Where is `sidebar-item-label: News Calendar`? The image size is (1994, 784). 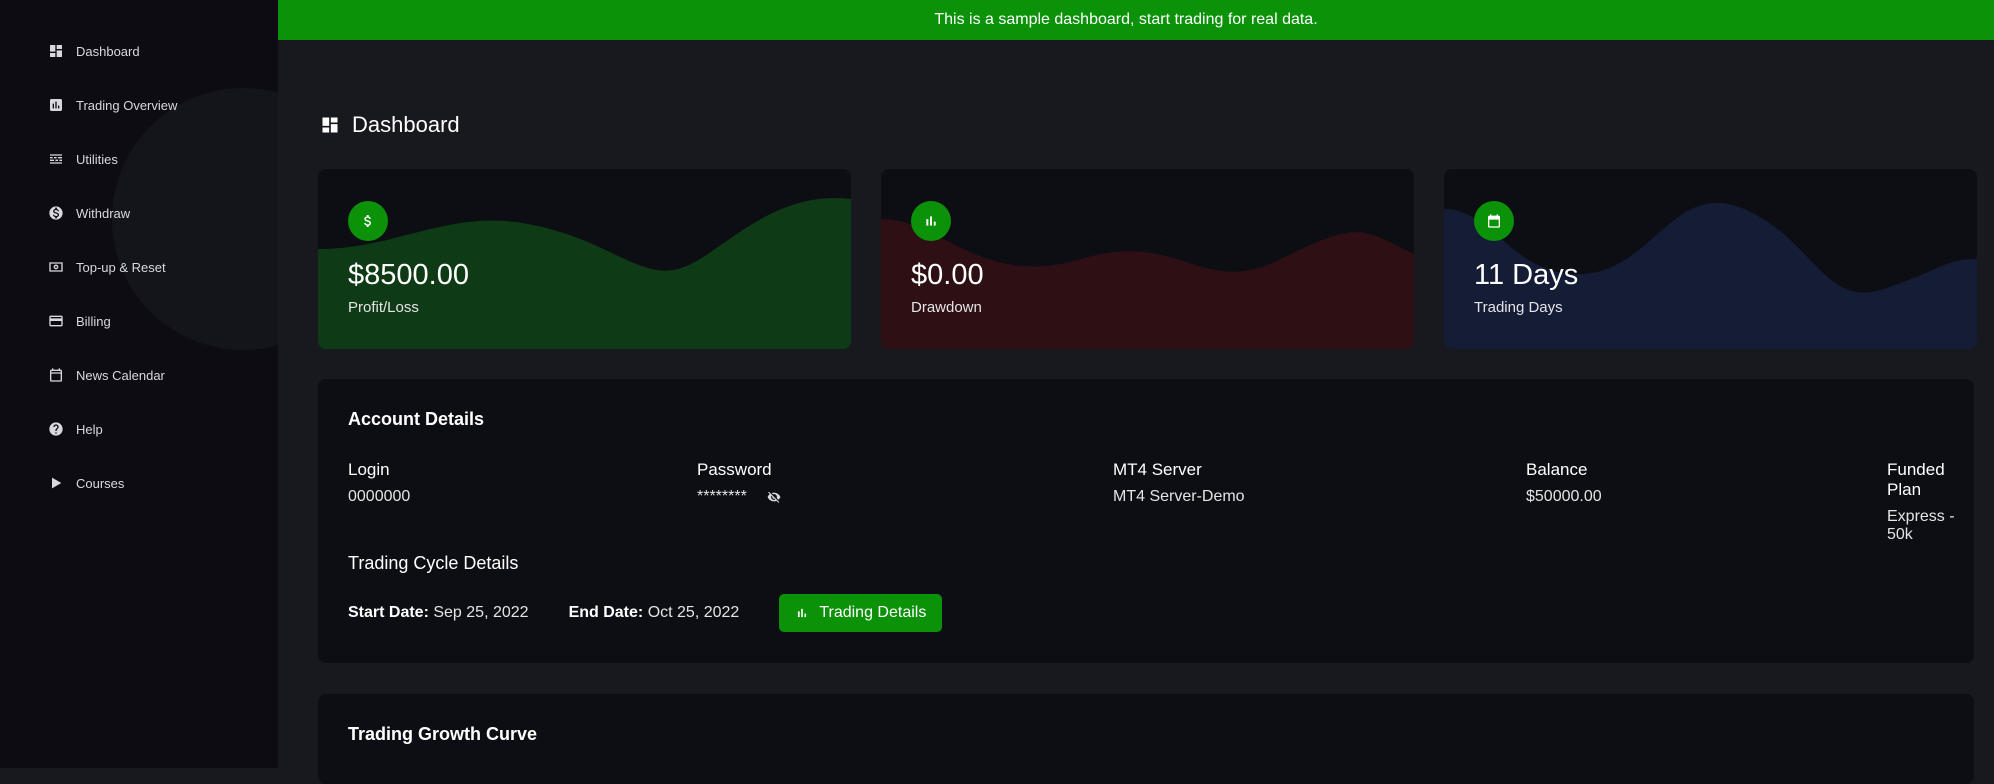
sidebar-item-label: News Calendar is located at coordinates (120, 375).